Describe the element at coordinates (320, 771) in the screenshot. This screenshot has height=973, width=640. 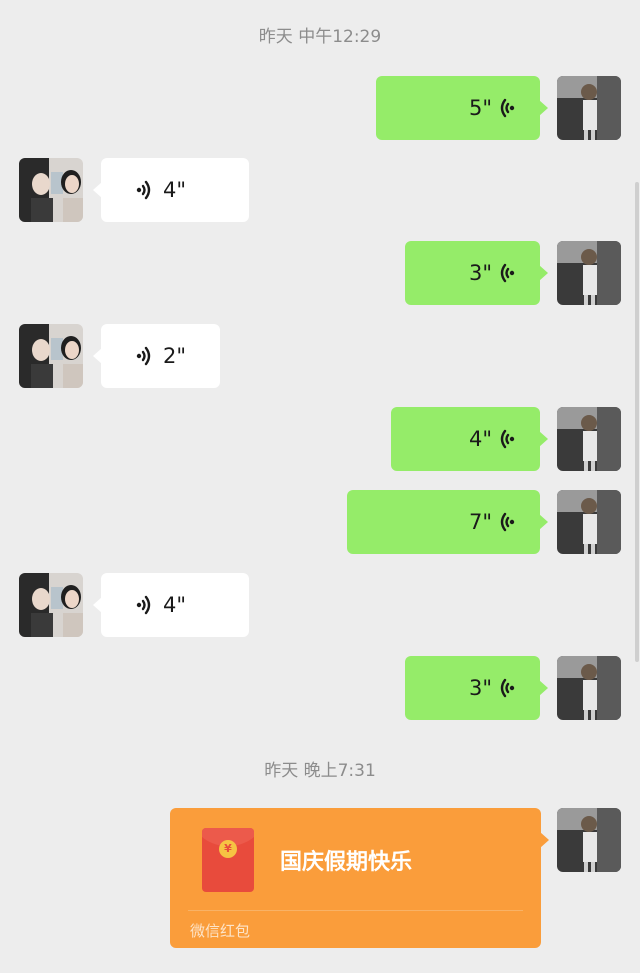
I see `timestamp: 昨天 晚上7:31` at that location.